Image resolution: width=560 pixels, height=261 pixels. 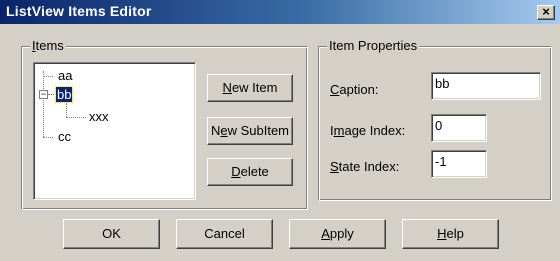 What do you see at coordinates (79, 11) in the screenshot?
I see `window-title: ListView Items Editor` at bounding box center [79, 11].